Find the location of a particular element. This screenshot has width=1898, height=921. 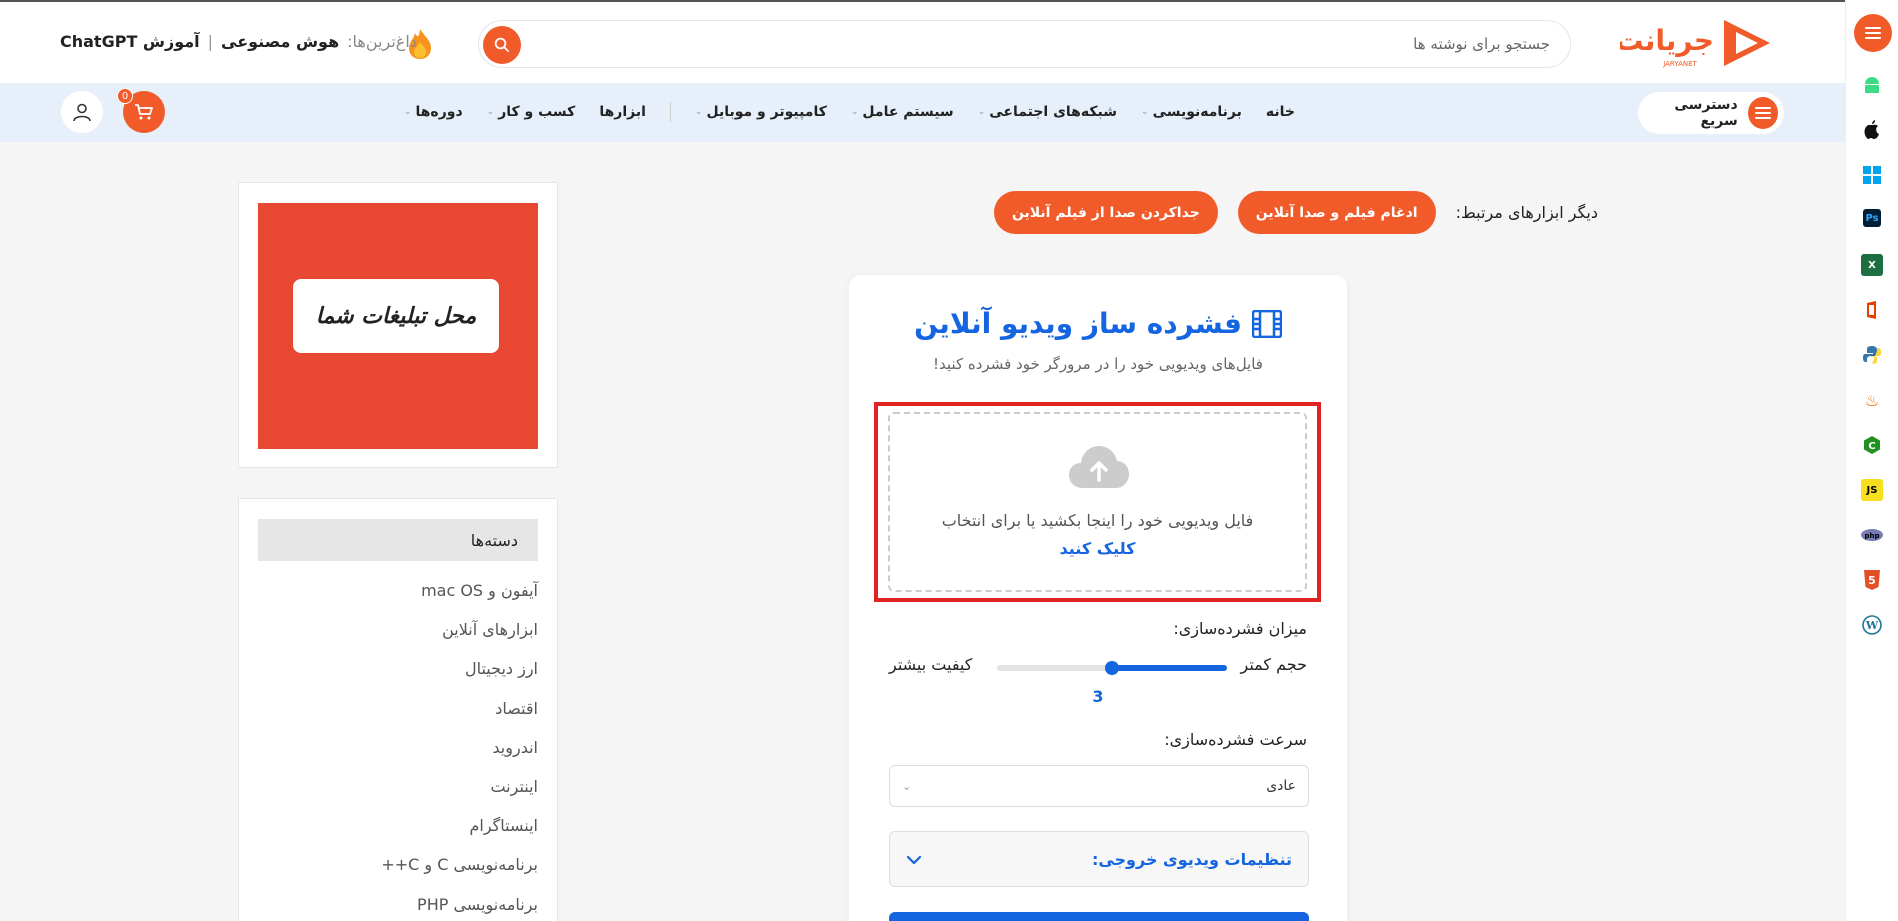

nav-label: دوره‌ها is located at coordinates (439, 112).